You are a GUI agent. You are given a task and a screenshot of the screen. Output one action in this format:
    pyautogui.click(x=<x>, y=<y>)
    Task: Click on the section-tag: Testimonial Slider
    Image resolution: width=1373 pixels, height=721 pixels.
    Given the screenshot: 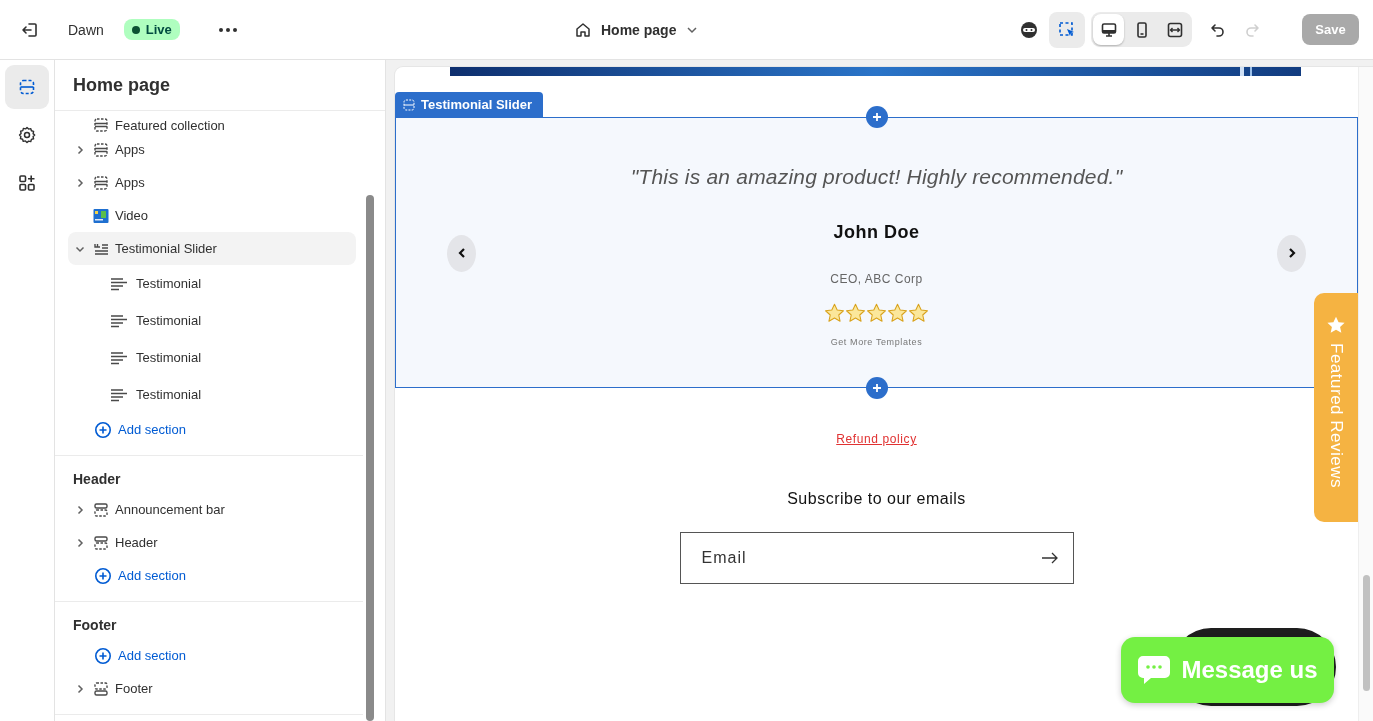 What is the action you would take?
    pyautogui.click(x=469, y=104)
    